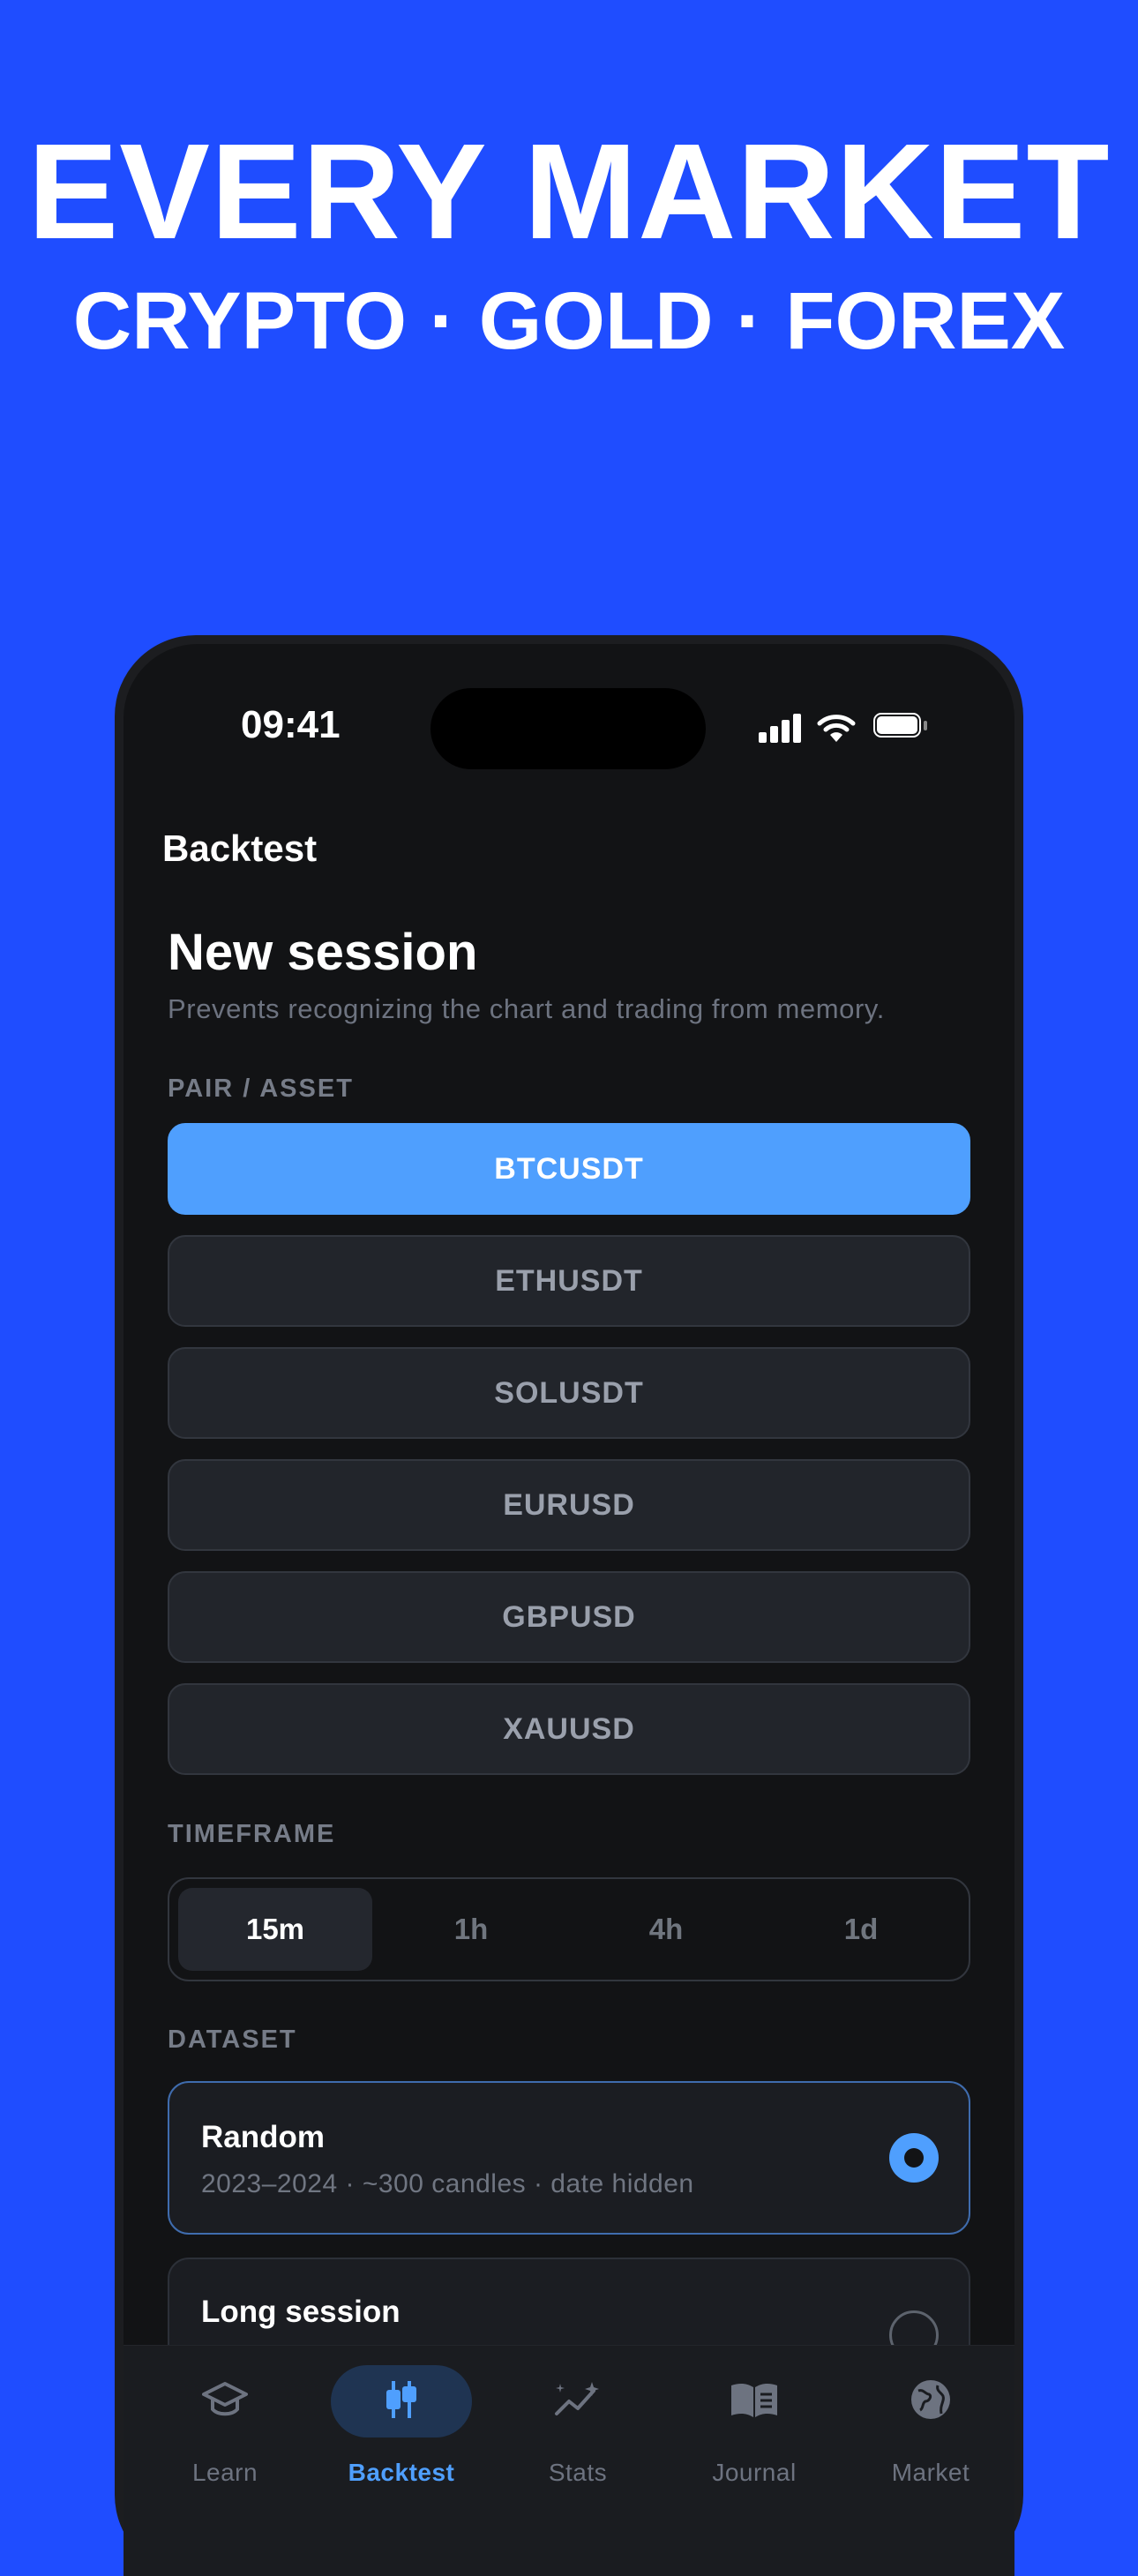 This screenshot has height=2576, width=1138. I want to click on pair-option-eurusd: EURUSD, so click(569, 1505).